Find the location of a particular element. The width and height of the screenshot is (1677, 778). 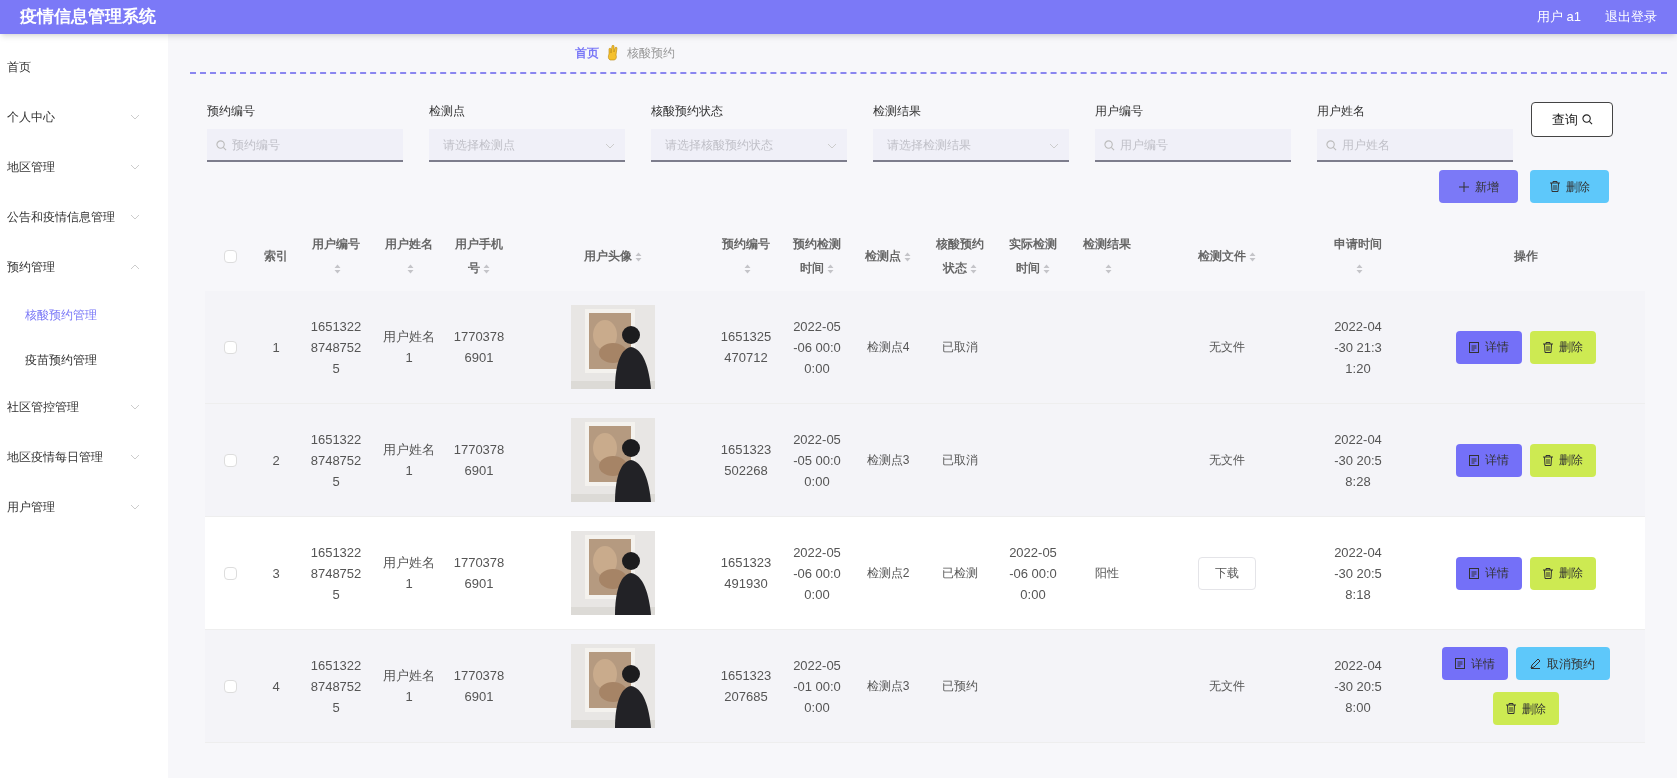

column-header: 用户头像 is located at coordinates (612, 256).